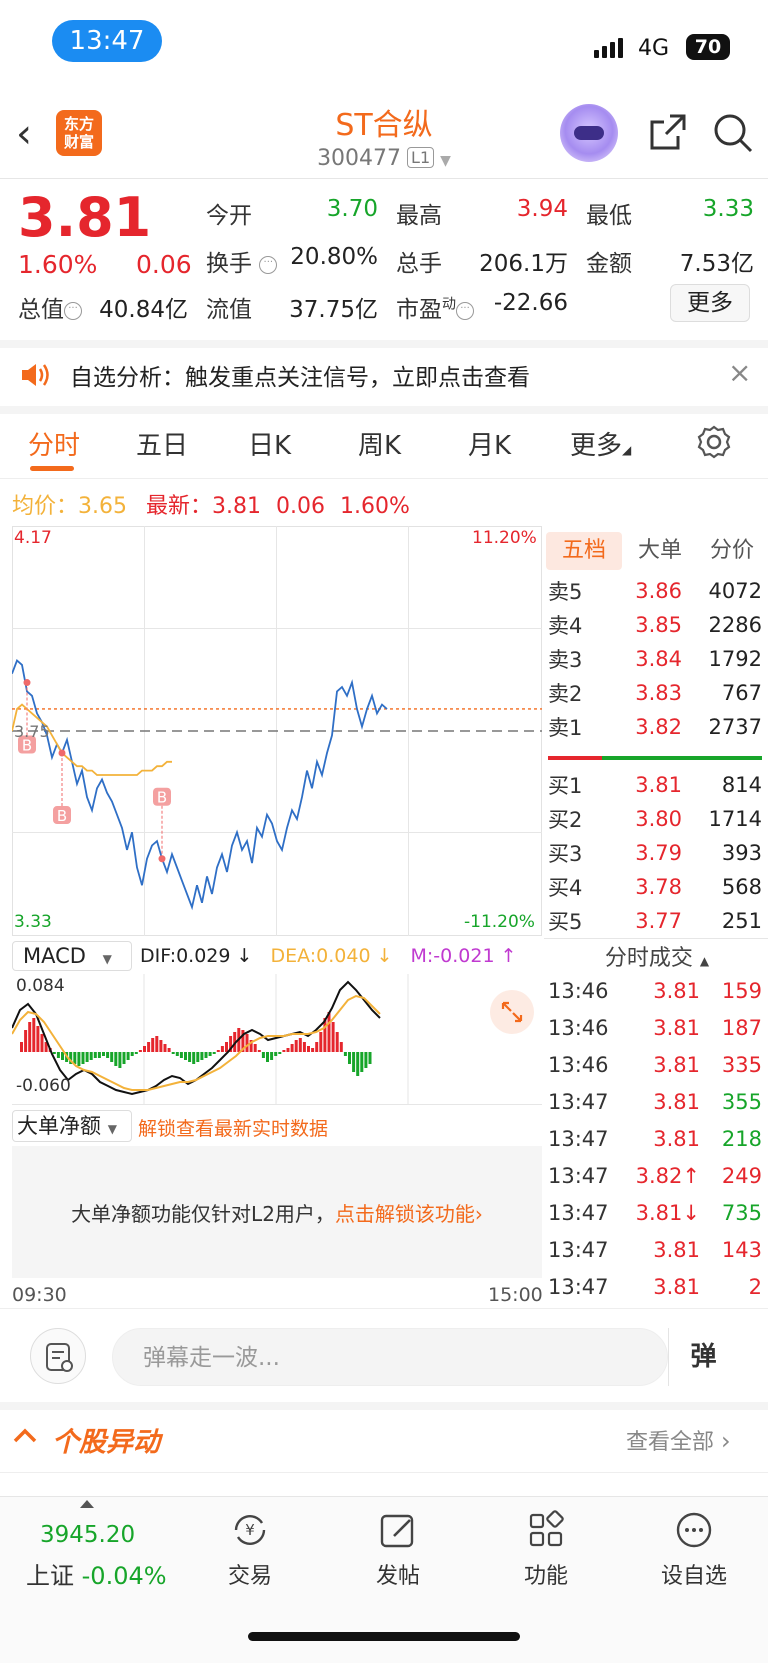  Describe the element at coordinates (741, 693) in the screenshot. I see `ask-volume: 767` at that location.